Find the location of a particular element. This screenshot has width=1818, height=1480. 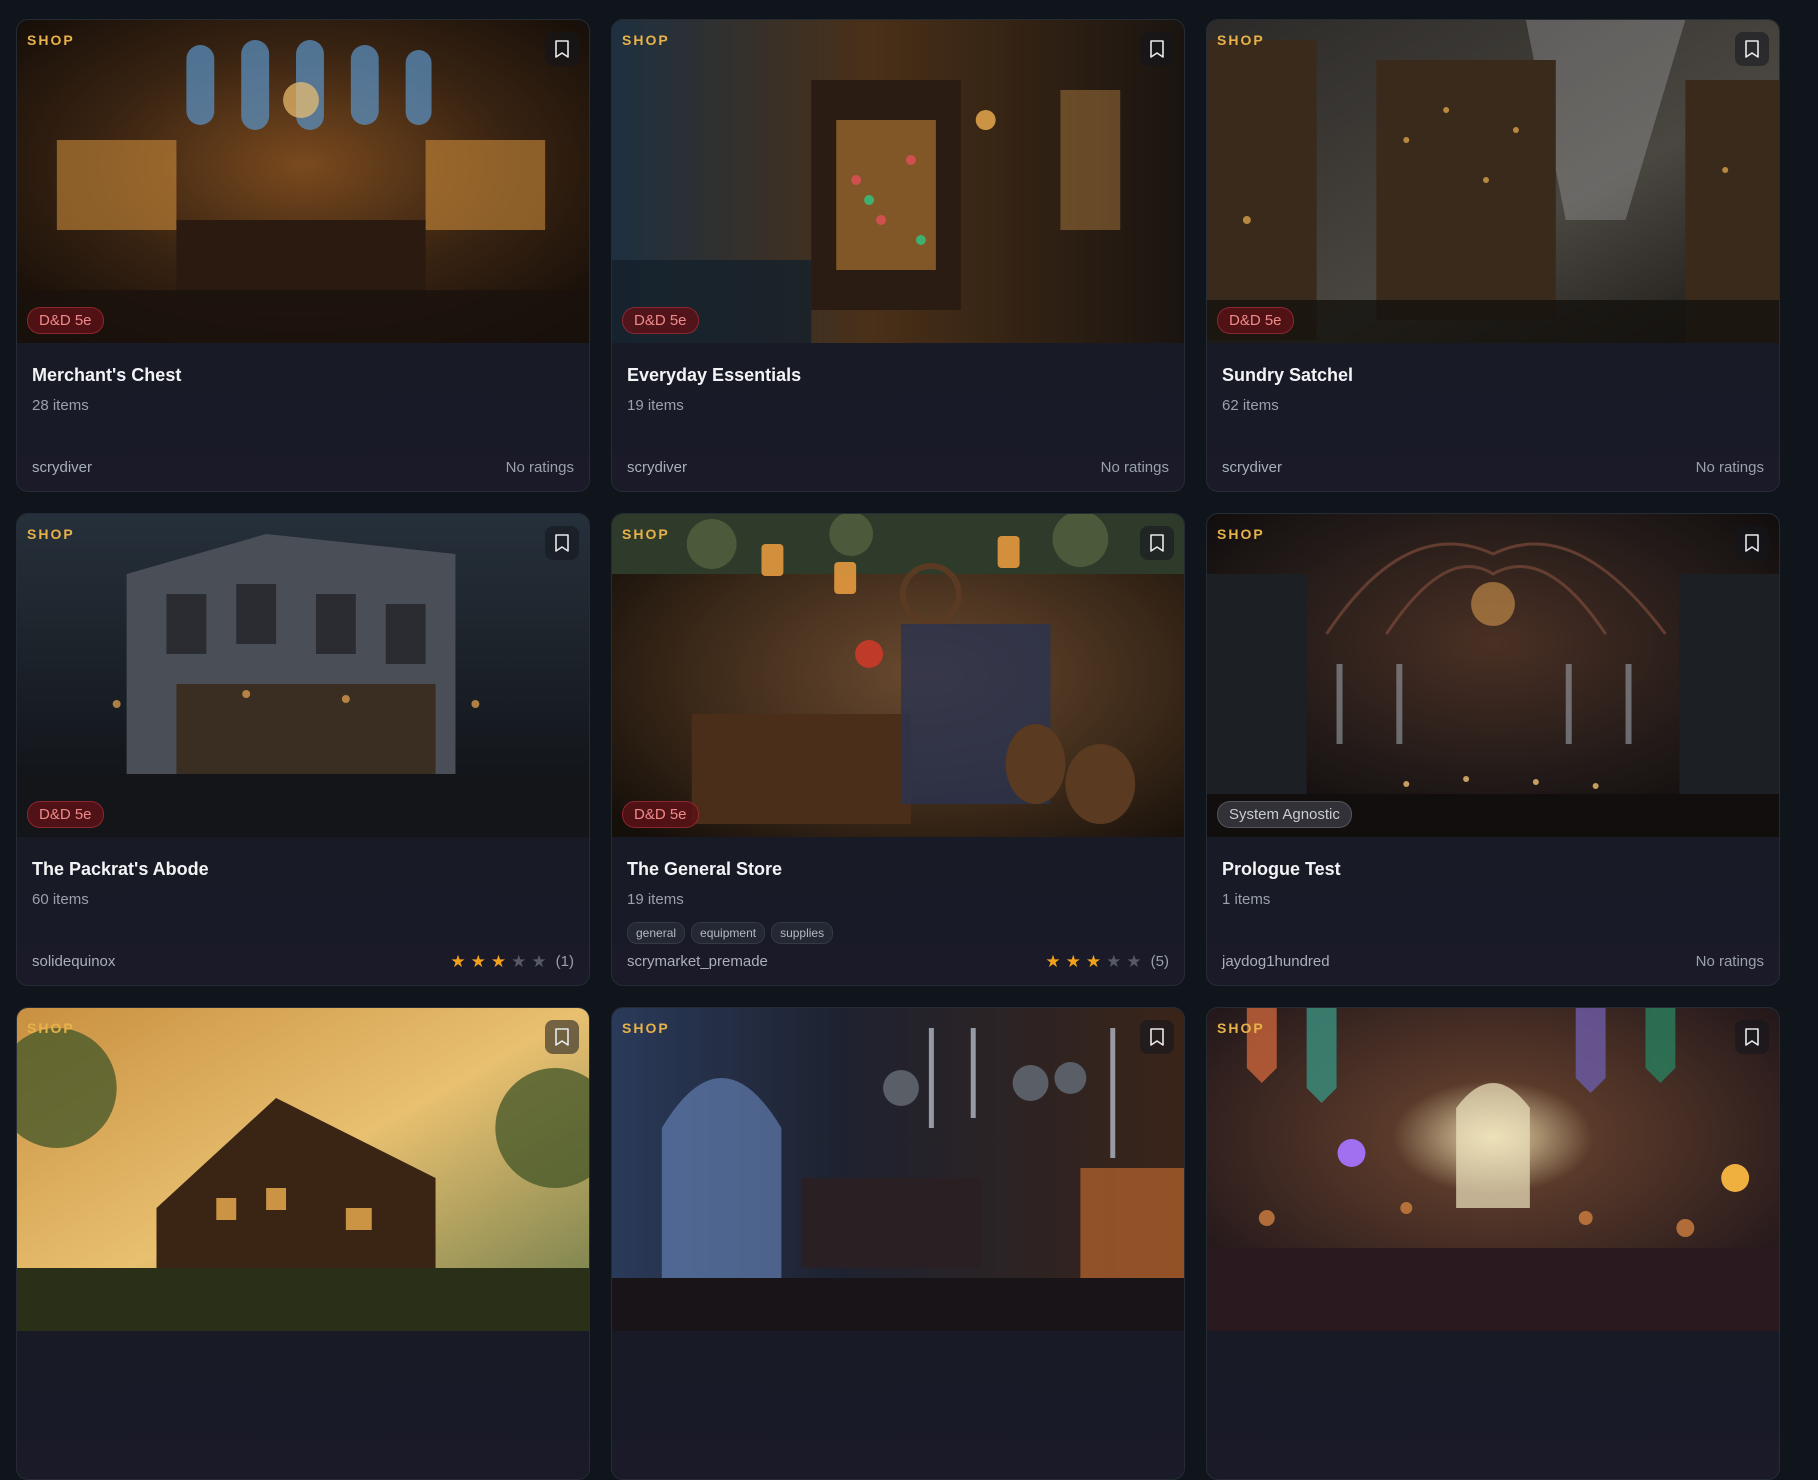

tag: equipment is located at coordinates (728, 933).